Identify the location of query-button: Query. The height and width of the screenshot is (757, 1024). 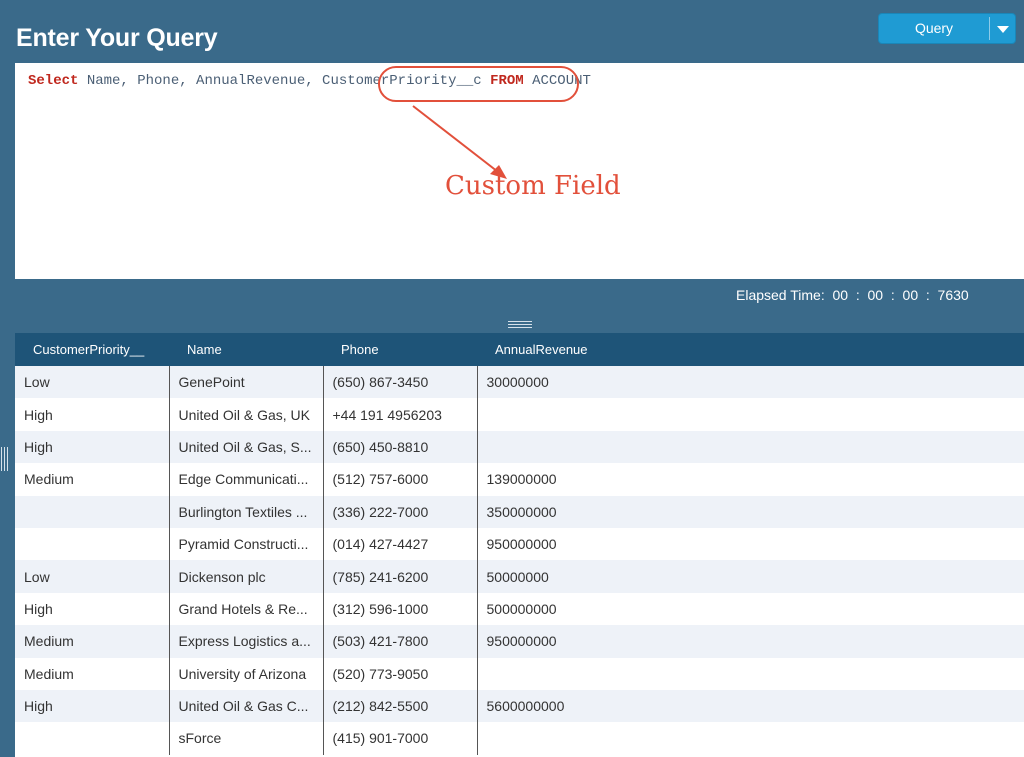
(947, 28).